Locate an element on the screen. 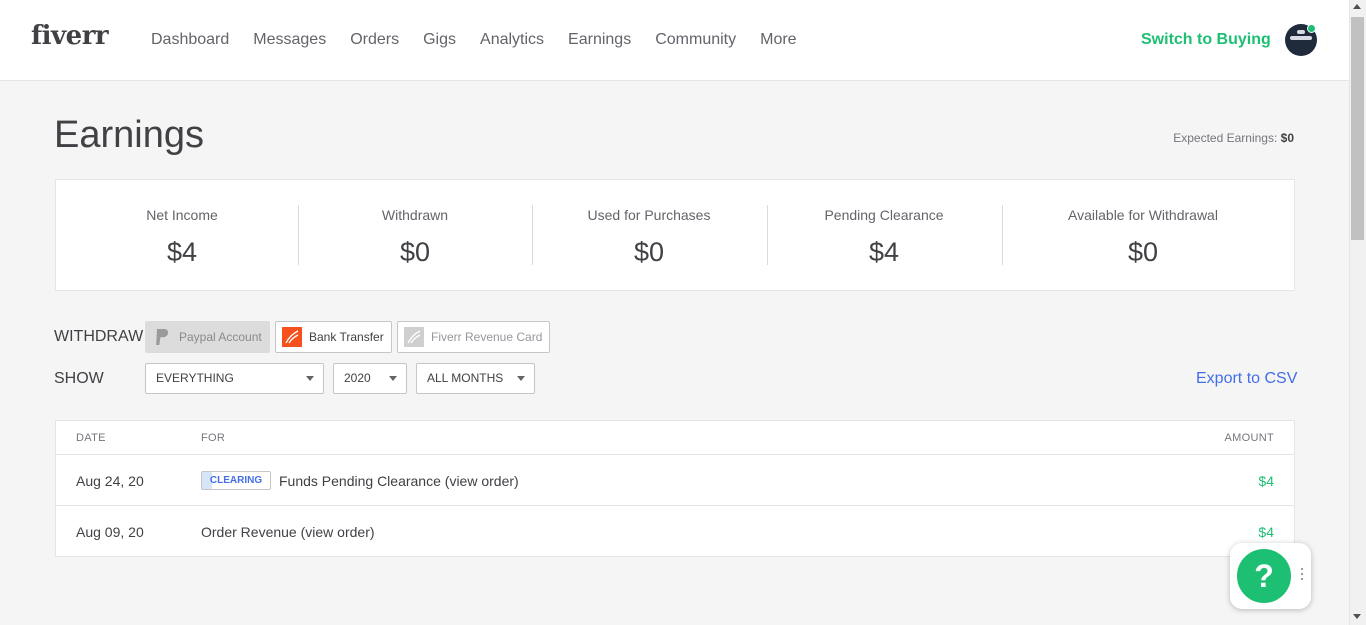 This screenshot has height=625, width=1366. row-description-text: Funds Pending Clearance is located at coordinates (360, 481).